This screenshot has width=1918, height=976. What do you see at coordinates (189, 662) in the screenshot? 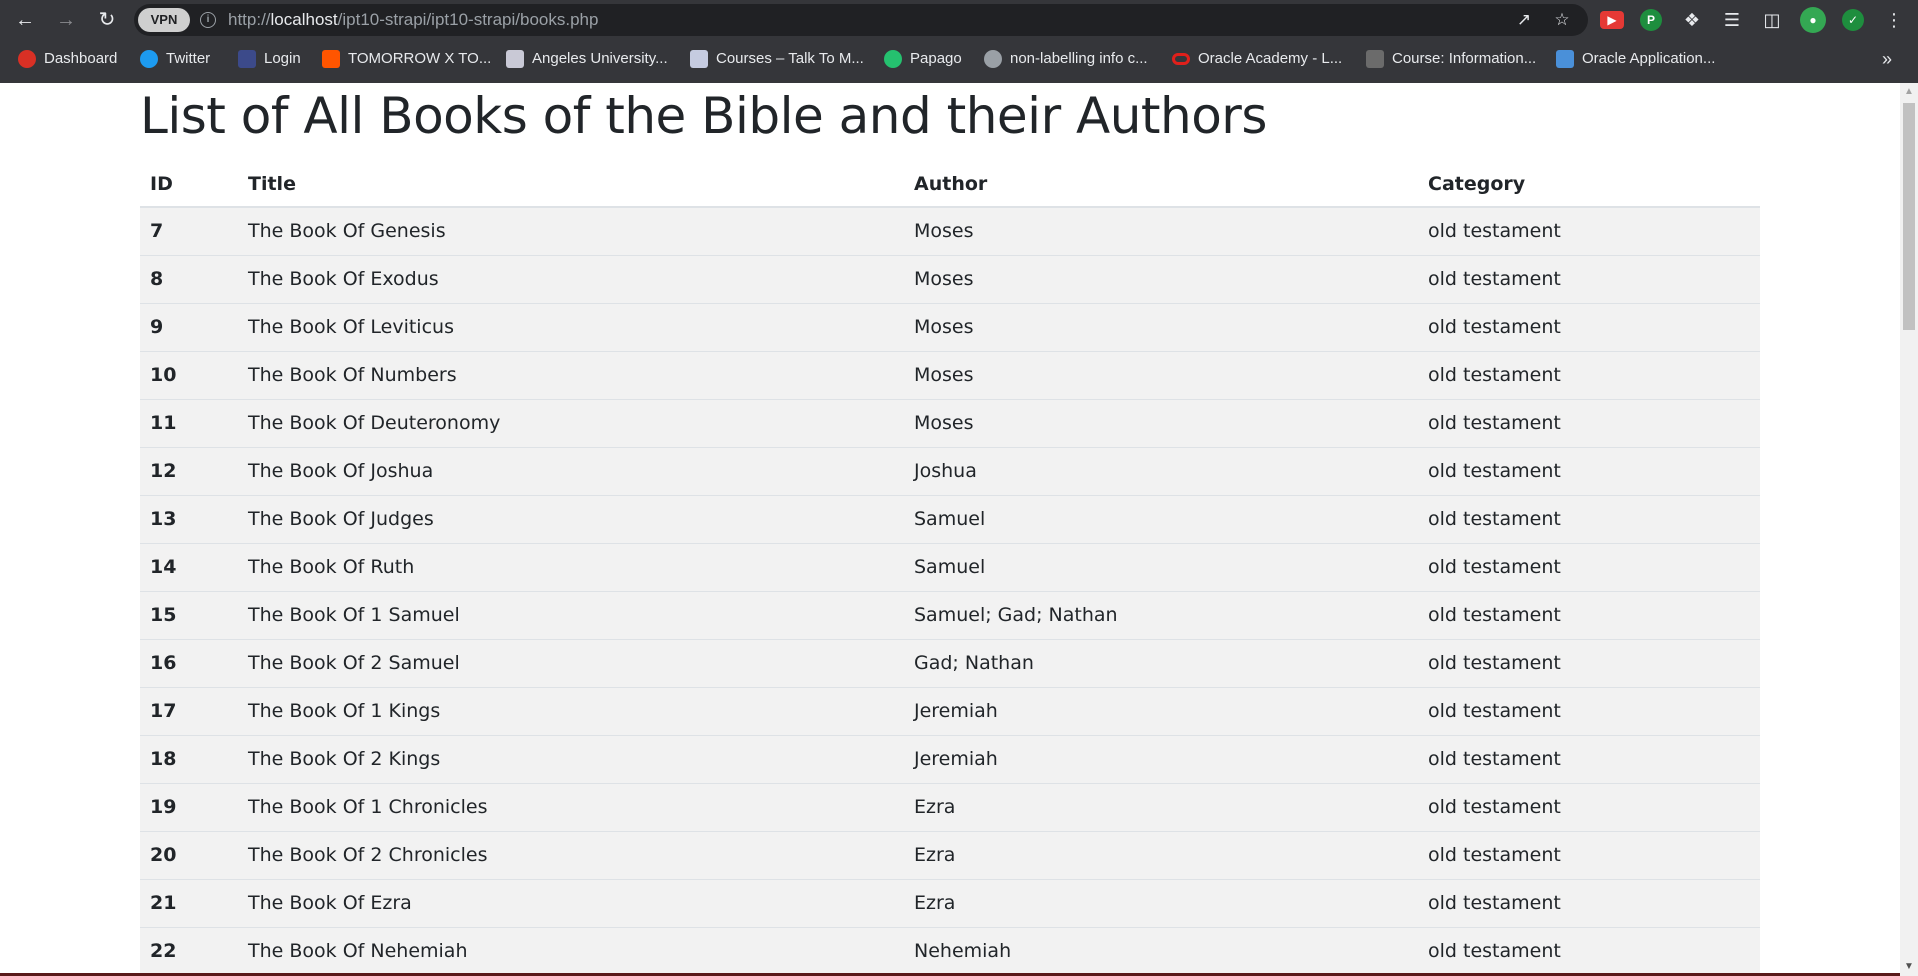
I see `cell-id: 16` at bounding box center [189, 662].